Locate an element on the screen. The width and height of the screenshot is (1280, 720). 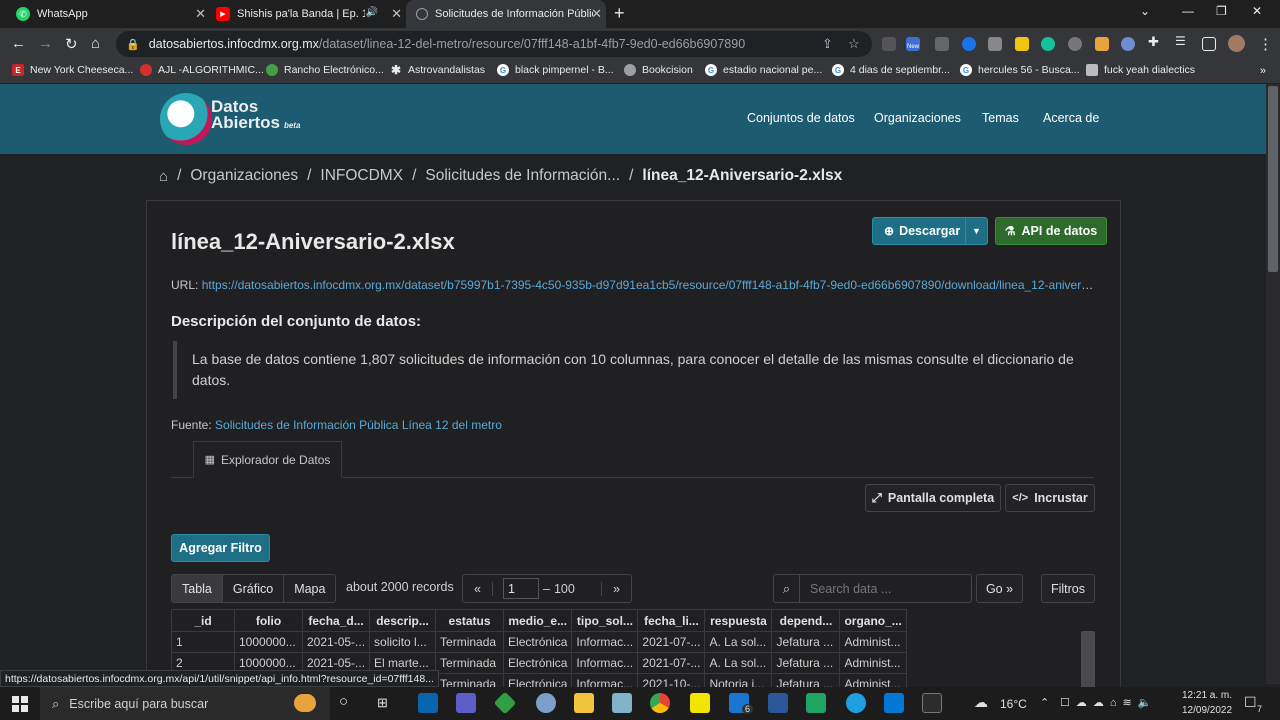
nav-temas: Temas is located at coordinates (1000, 118).